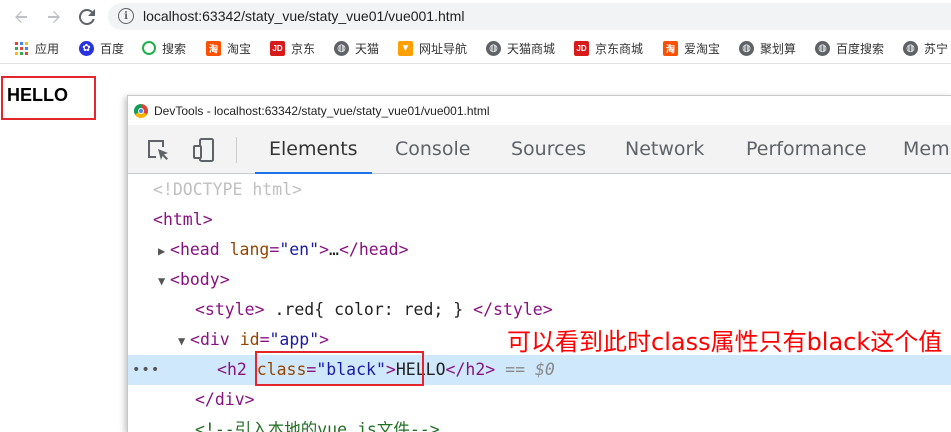 Image resolution: width=951 pixels, height=432 pixels. Describe the element at coordinates (182, 219) in the screenshot. I see `html-tag: html` at that location.